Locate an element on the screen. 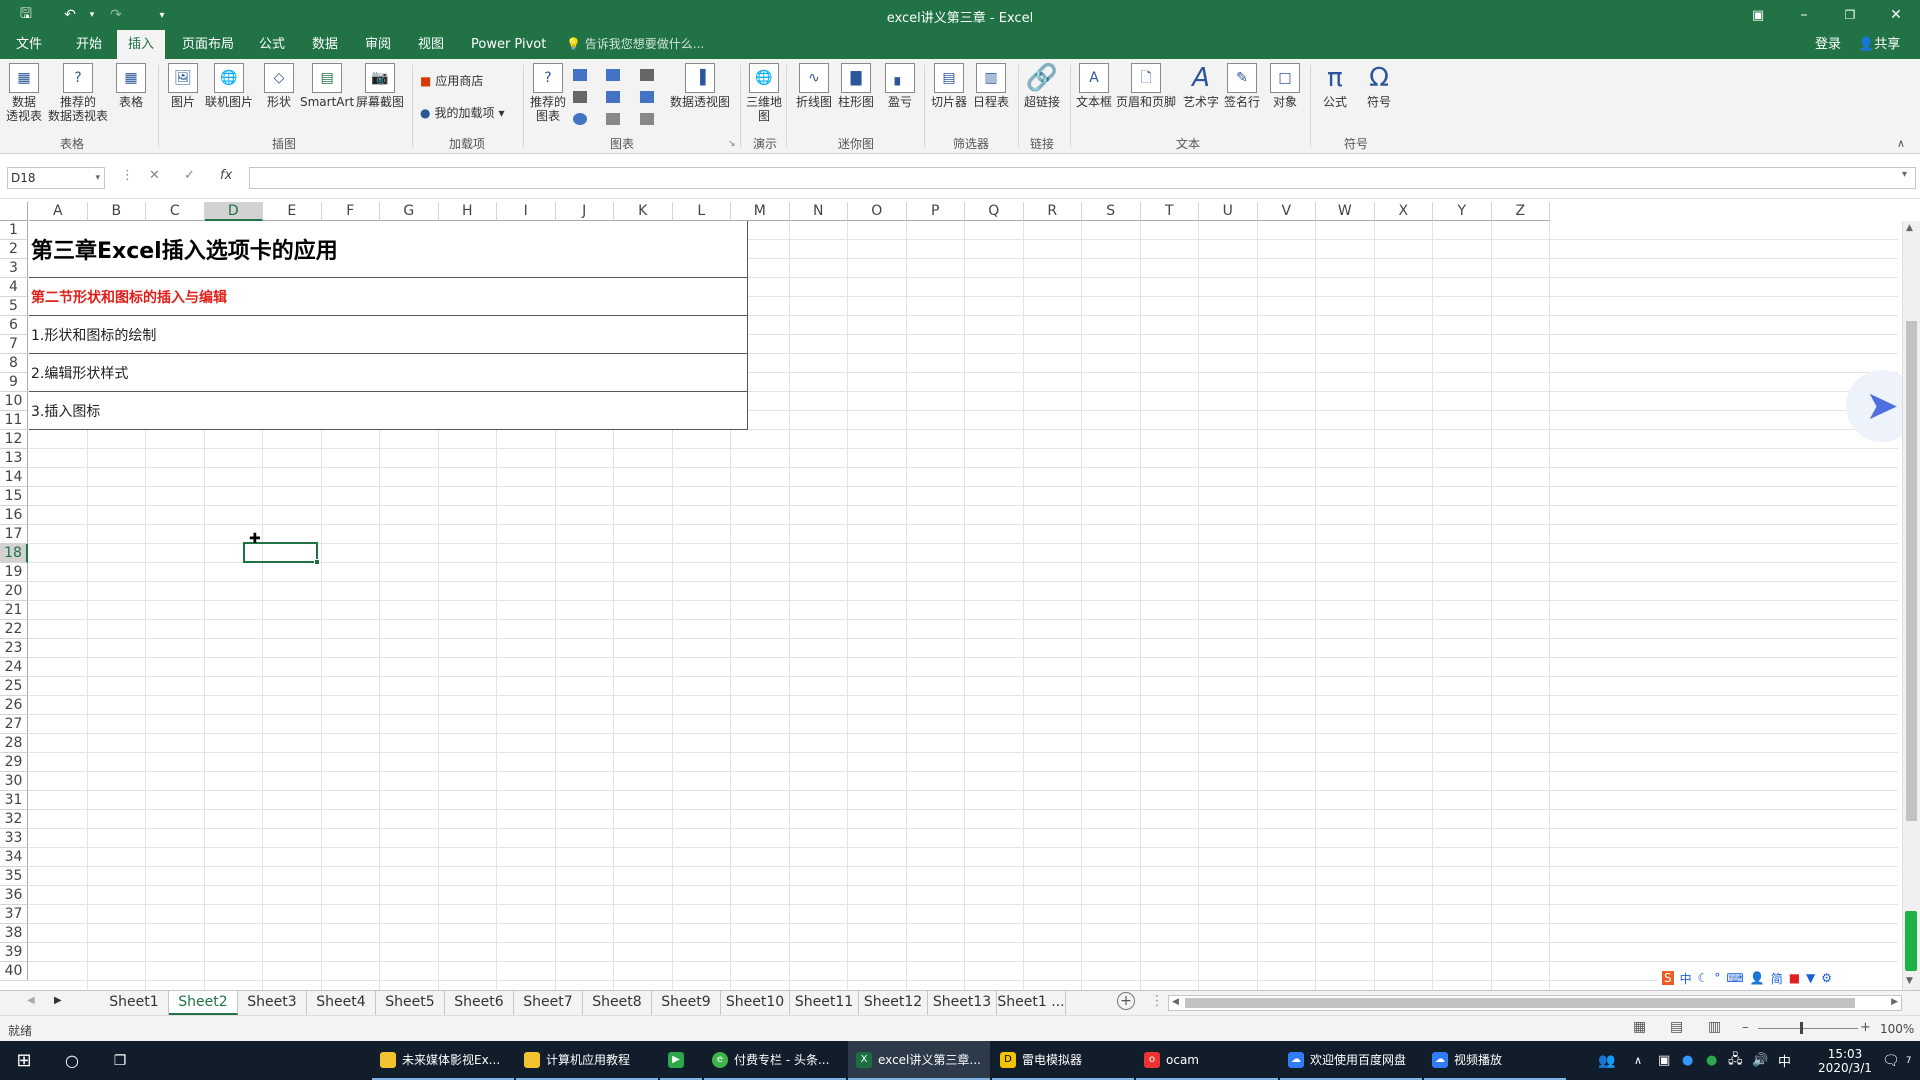 The height and width of the screenshot is (1080, 1920). column-header: M is located at coordinates (760, 211).